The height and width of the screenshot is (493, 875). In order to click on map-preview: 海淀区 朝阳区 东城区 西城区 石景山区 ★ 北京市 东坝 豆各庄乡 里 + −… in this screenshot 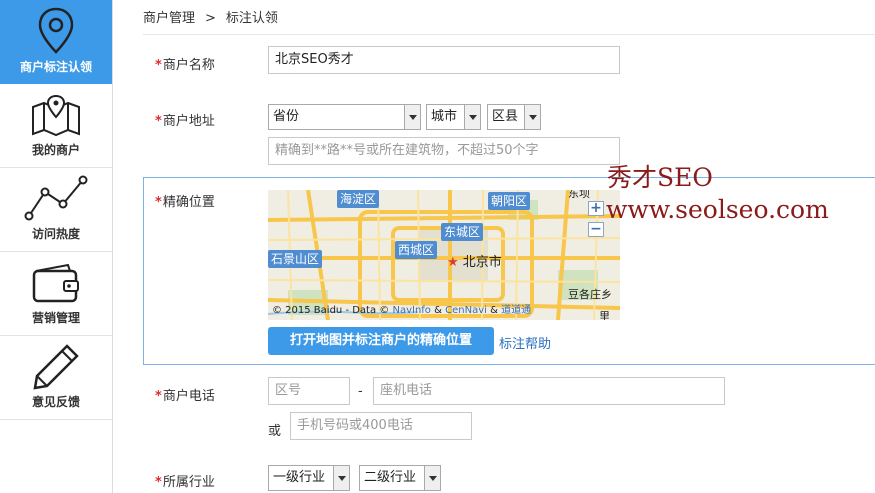, I will do `click(444, 255)`.